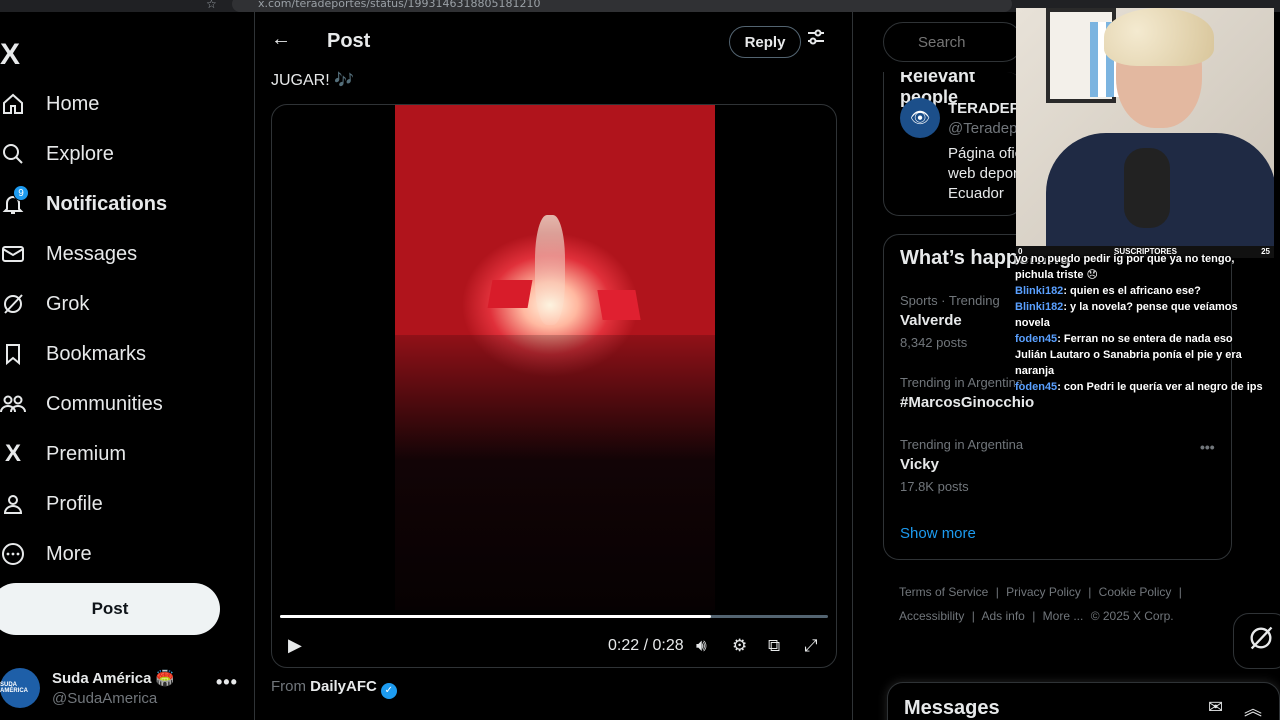 The height and width of the screenshot is (720, 1280). Describe the element at coordinates (1003, 616) in the screenshot. I see `footer-link: Ads info` at that location.